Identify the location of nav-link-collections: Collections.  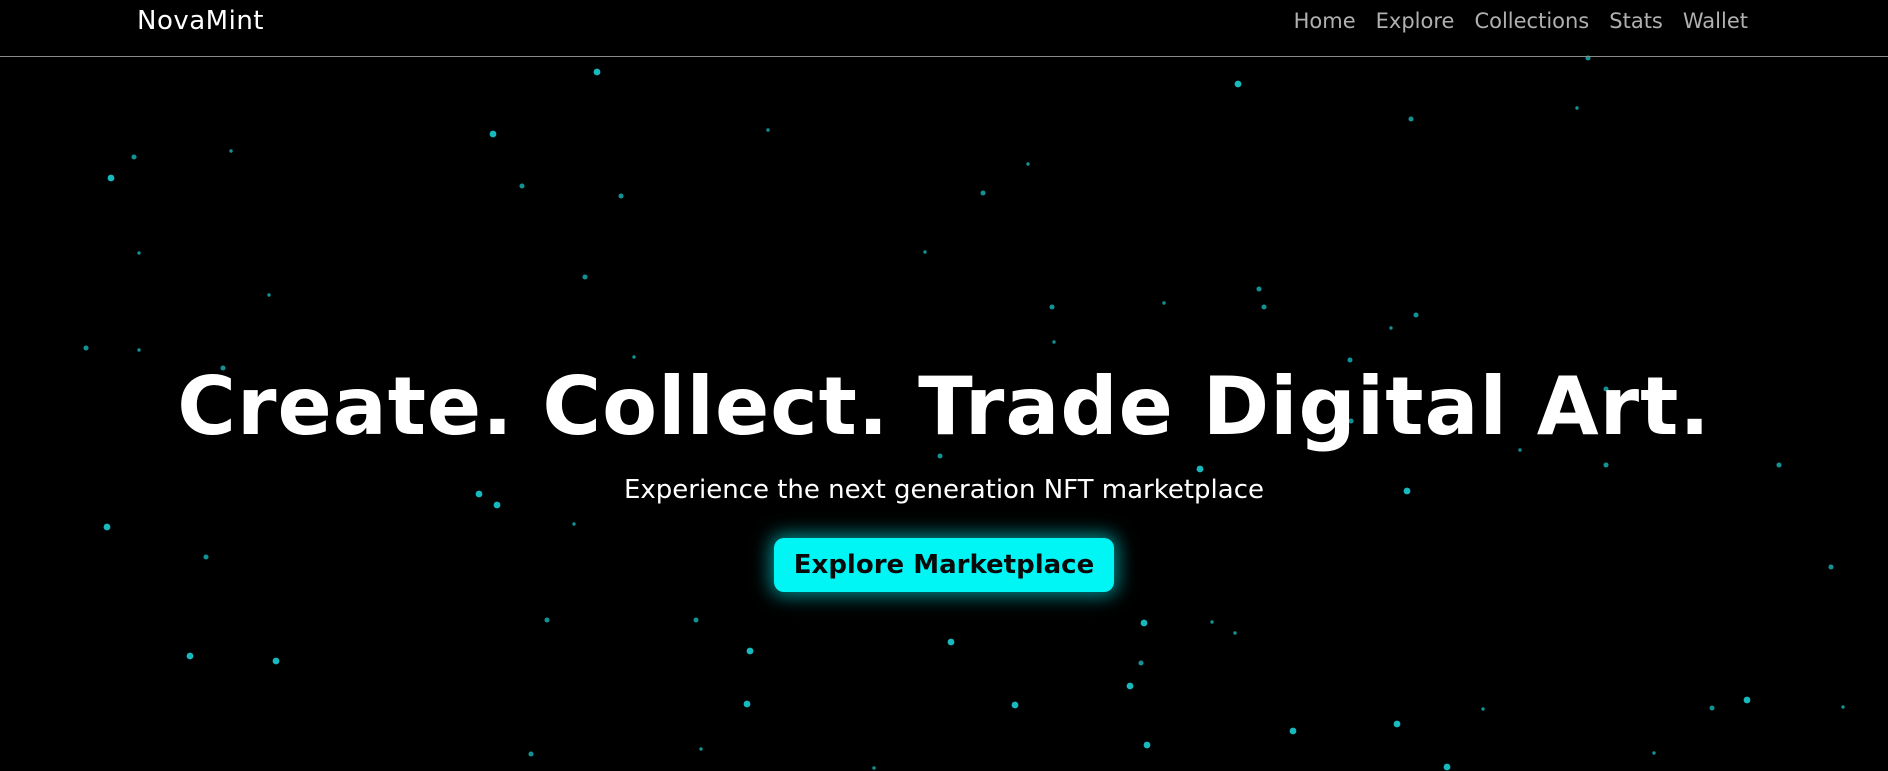
(1531, 21).